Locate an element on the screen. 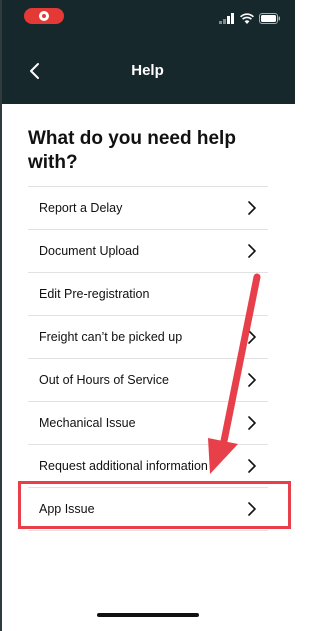  battery-icon is located at coordinates (269, 18).